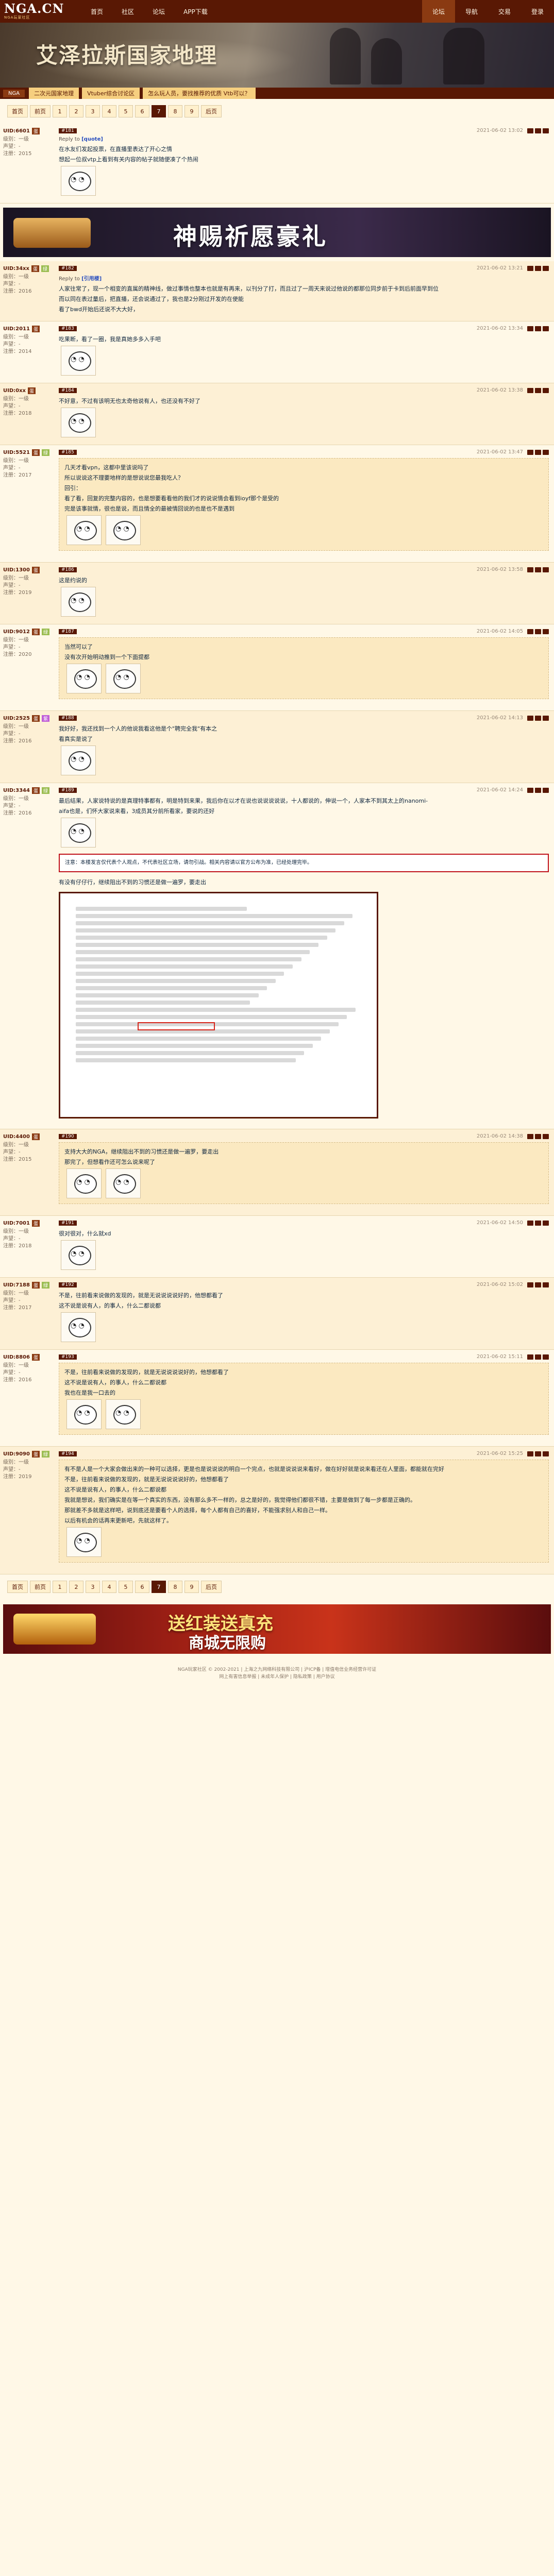 This screenshot has width=554, height=2576. Describe the element at coordinates (68, 1453) in the screenshot. I see `post-floor-number: #194` at that location.